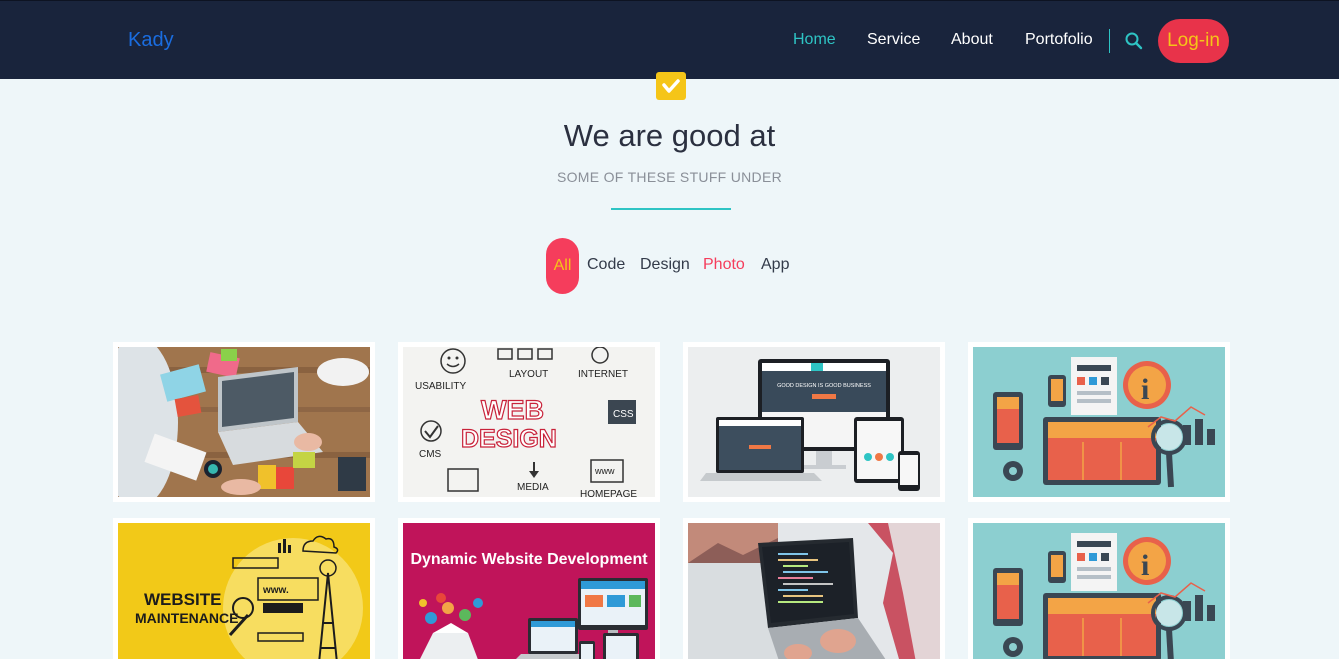 The height and width of the screenshot is (659, 1339). What do you see at coordinates (824, 386) in the screenshot?
I see `responsive-headline: GOOD DESIGN IS GOOD BUSINESS` at bounding box center [824, 386].